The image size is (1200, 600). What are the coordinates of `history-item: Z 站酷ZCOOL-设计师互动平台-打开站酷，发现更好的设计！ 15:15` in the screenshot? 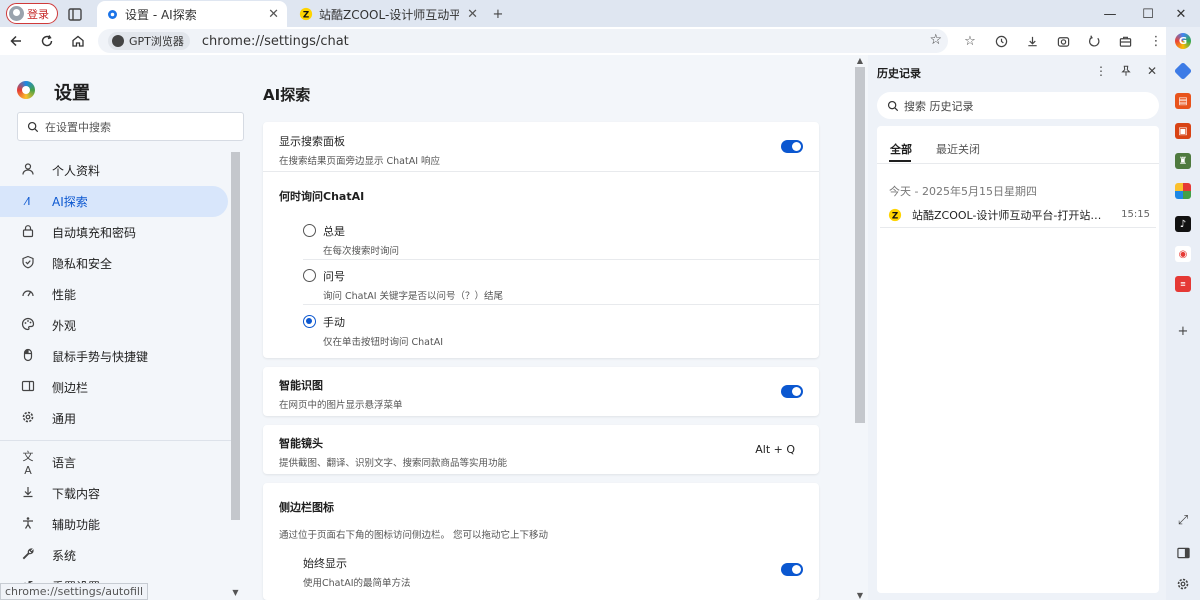 It's located at (1018, 215).